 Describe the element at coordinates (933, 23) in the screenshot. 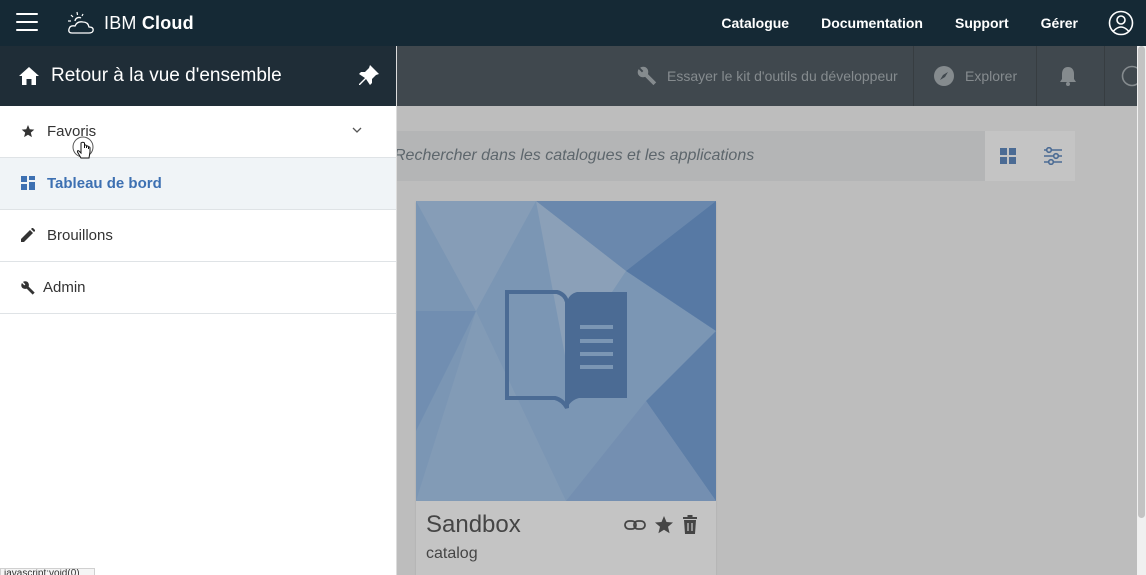

I see `top-nav-links: Catalogue Documentation Support Gérer` at that location.